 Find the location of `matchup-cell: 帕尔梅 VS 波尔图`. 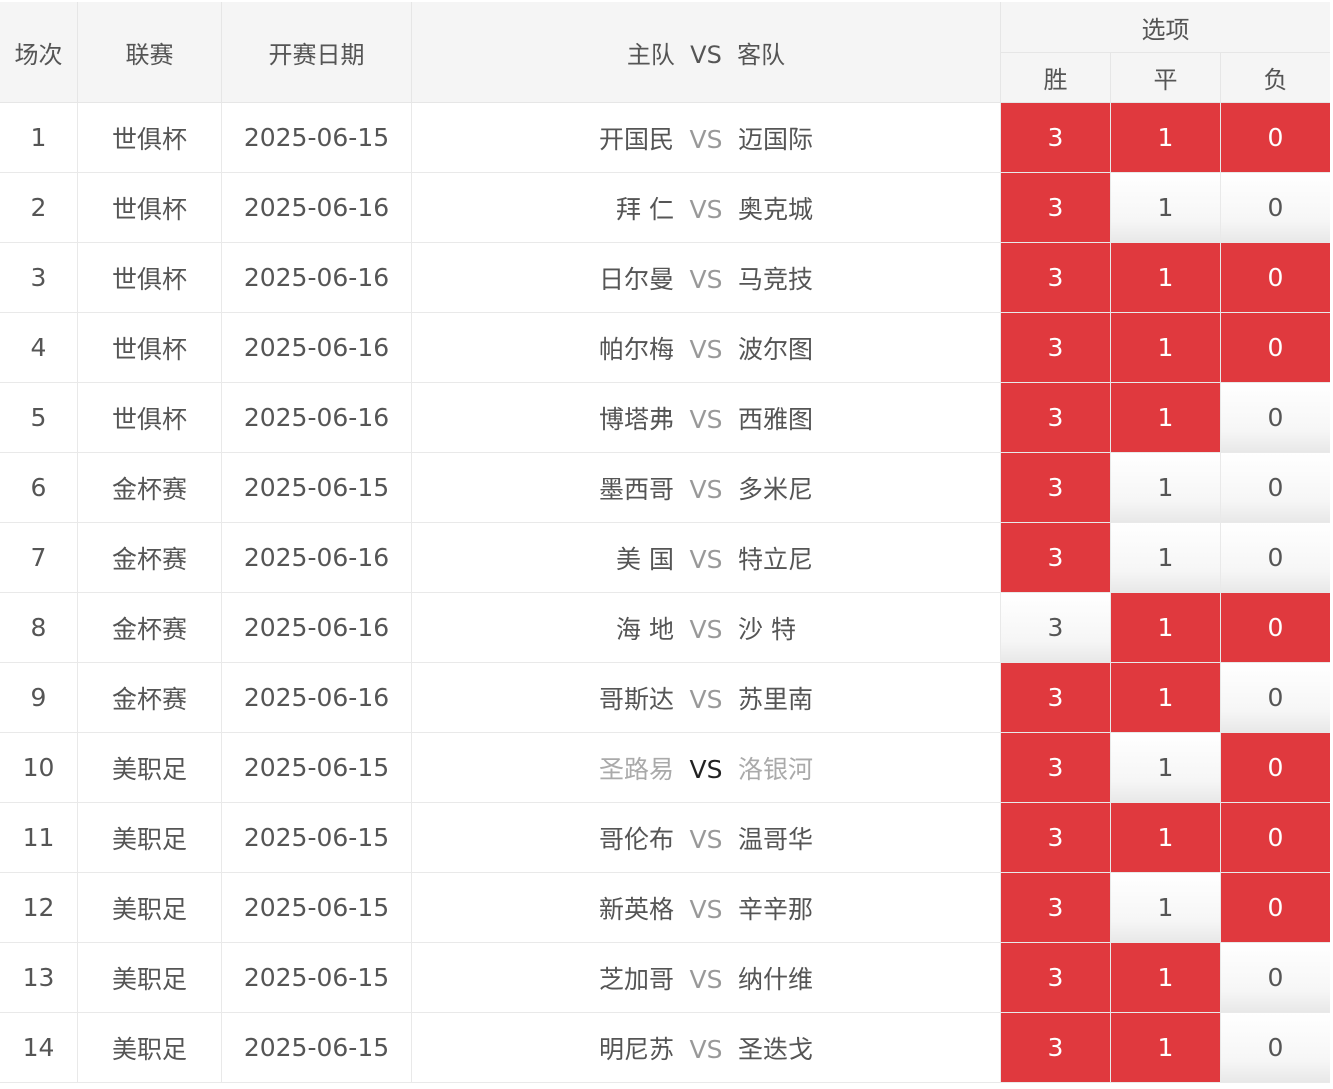

matchup-cell: 帕尔梅 VS 波尔图 is located at coordinates (706, 348).